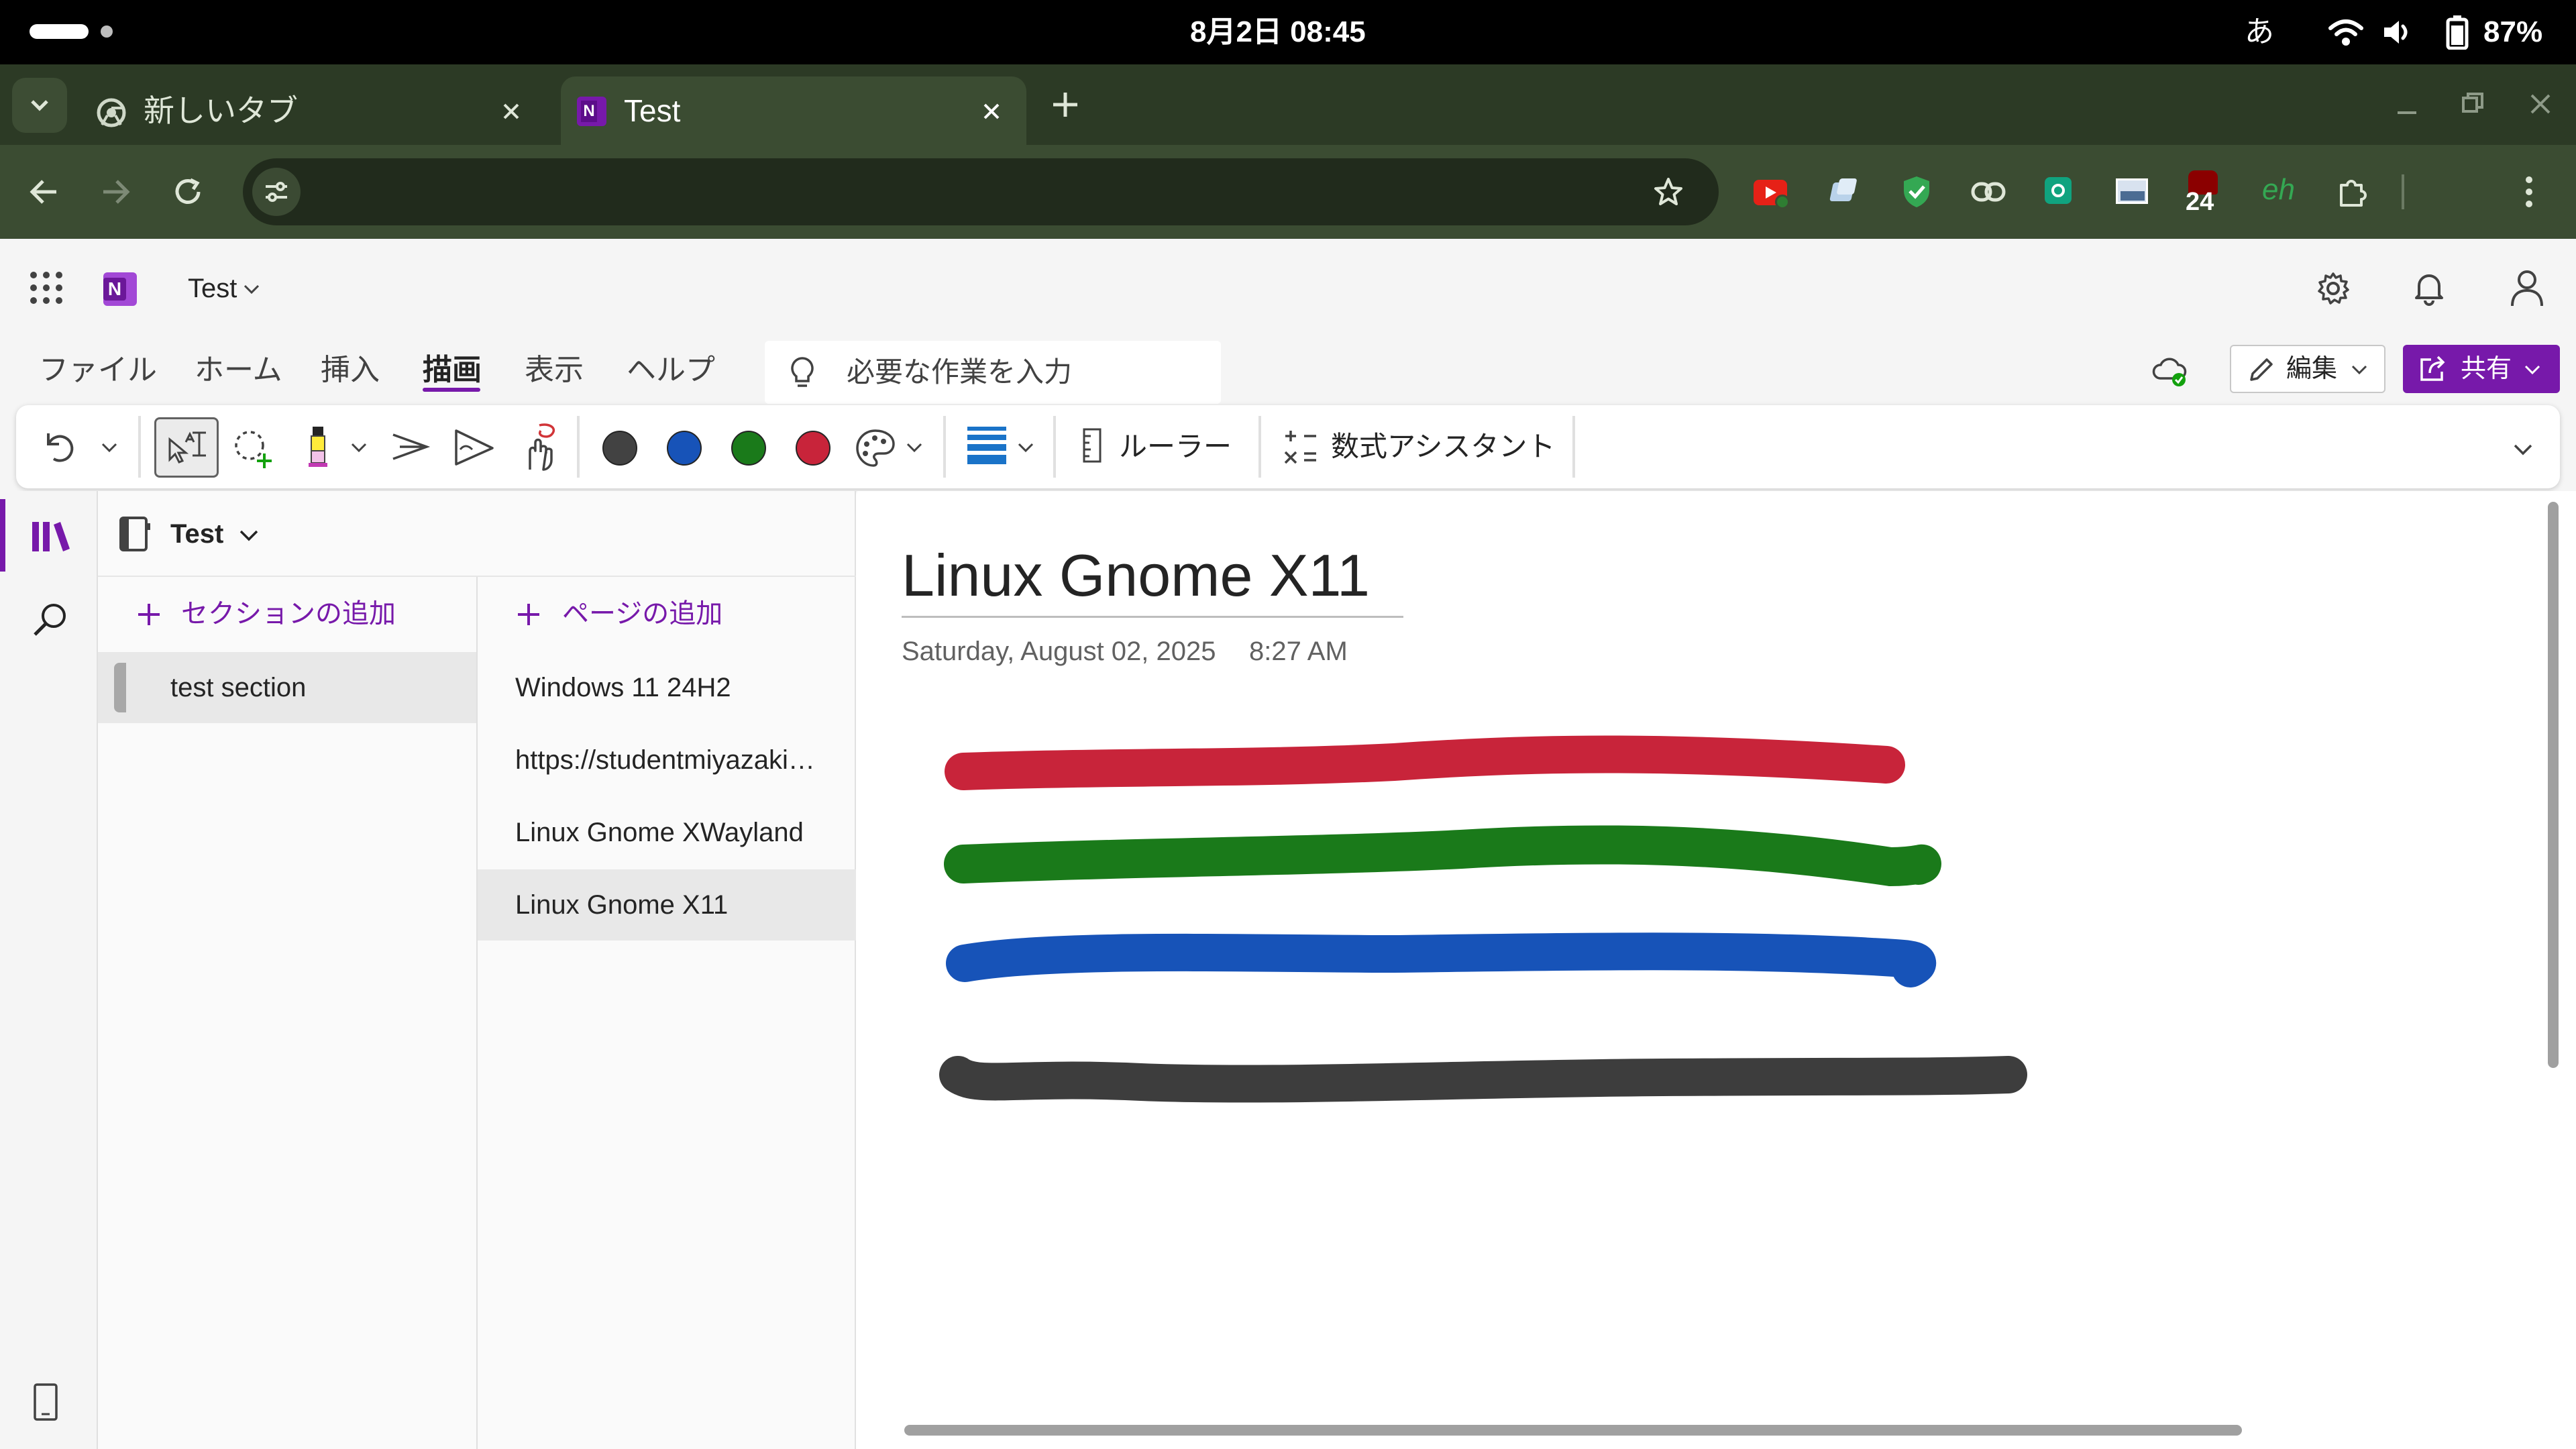 The width and height of the screenshot is (2576, 1449). Describe the element at coordinates (2432, 368) in the screenshot. I see `share-icon` at that location.